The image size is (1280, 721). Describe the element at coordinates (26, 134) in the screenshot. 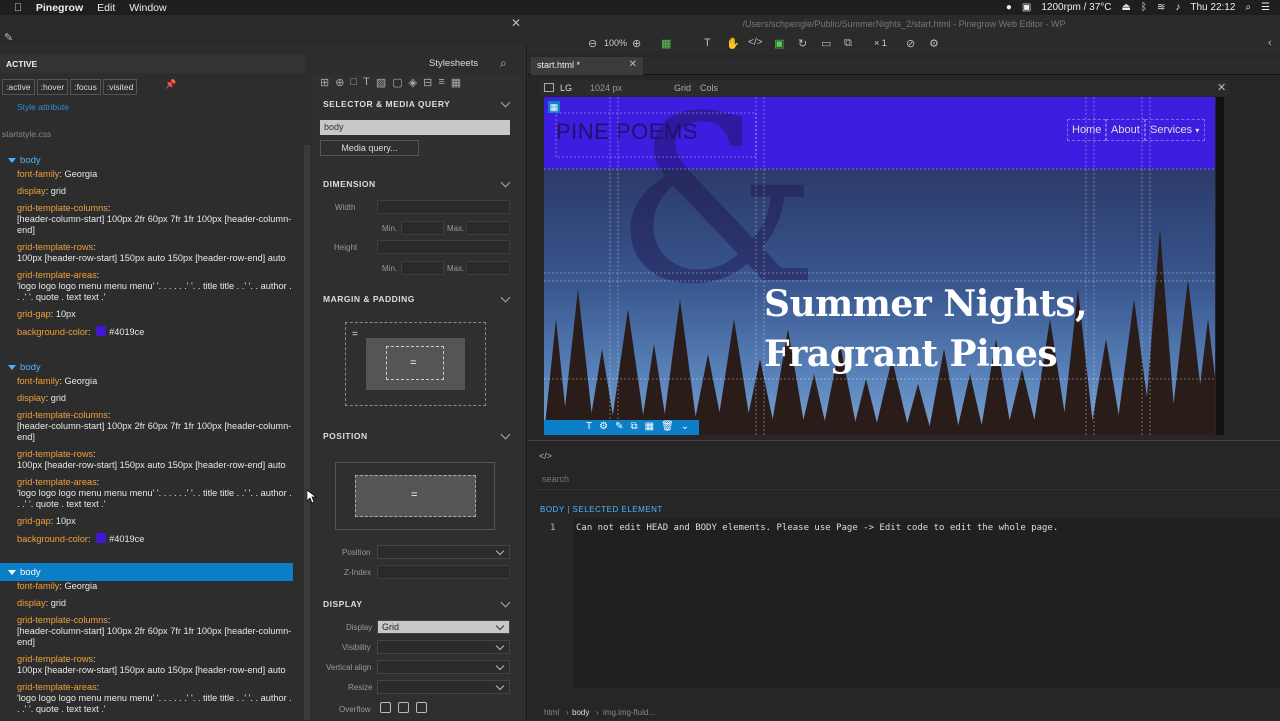

I see `stylesheet-file: startstyle.css` at that location.